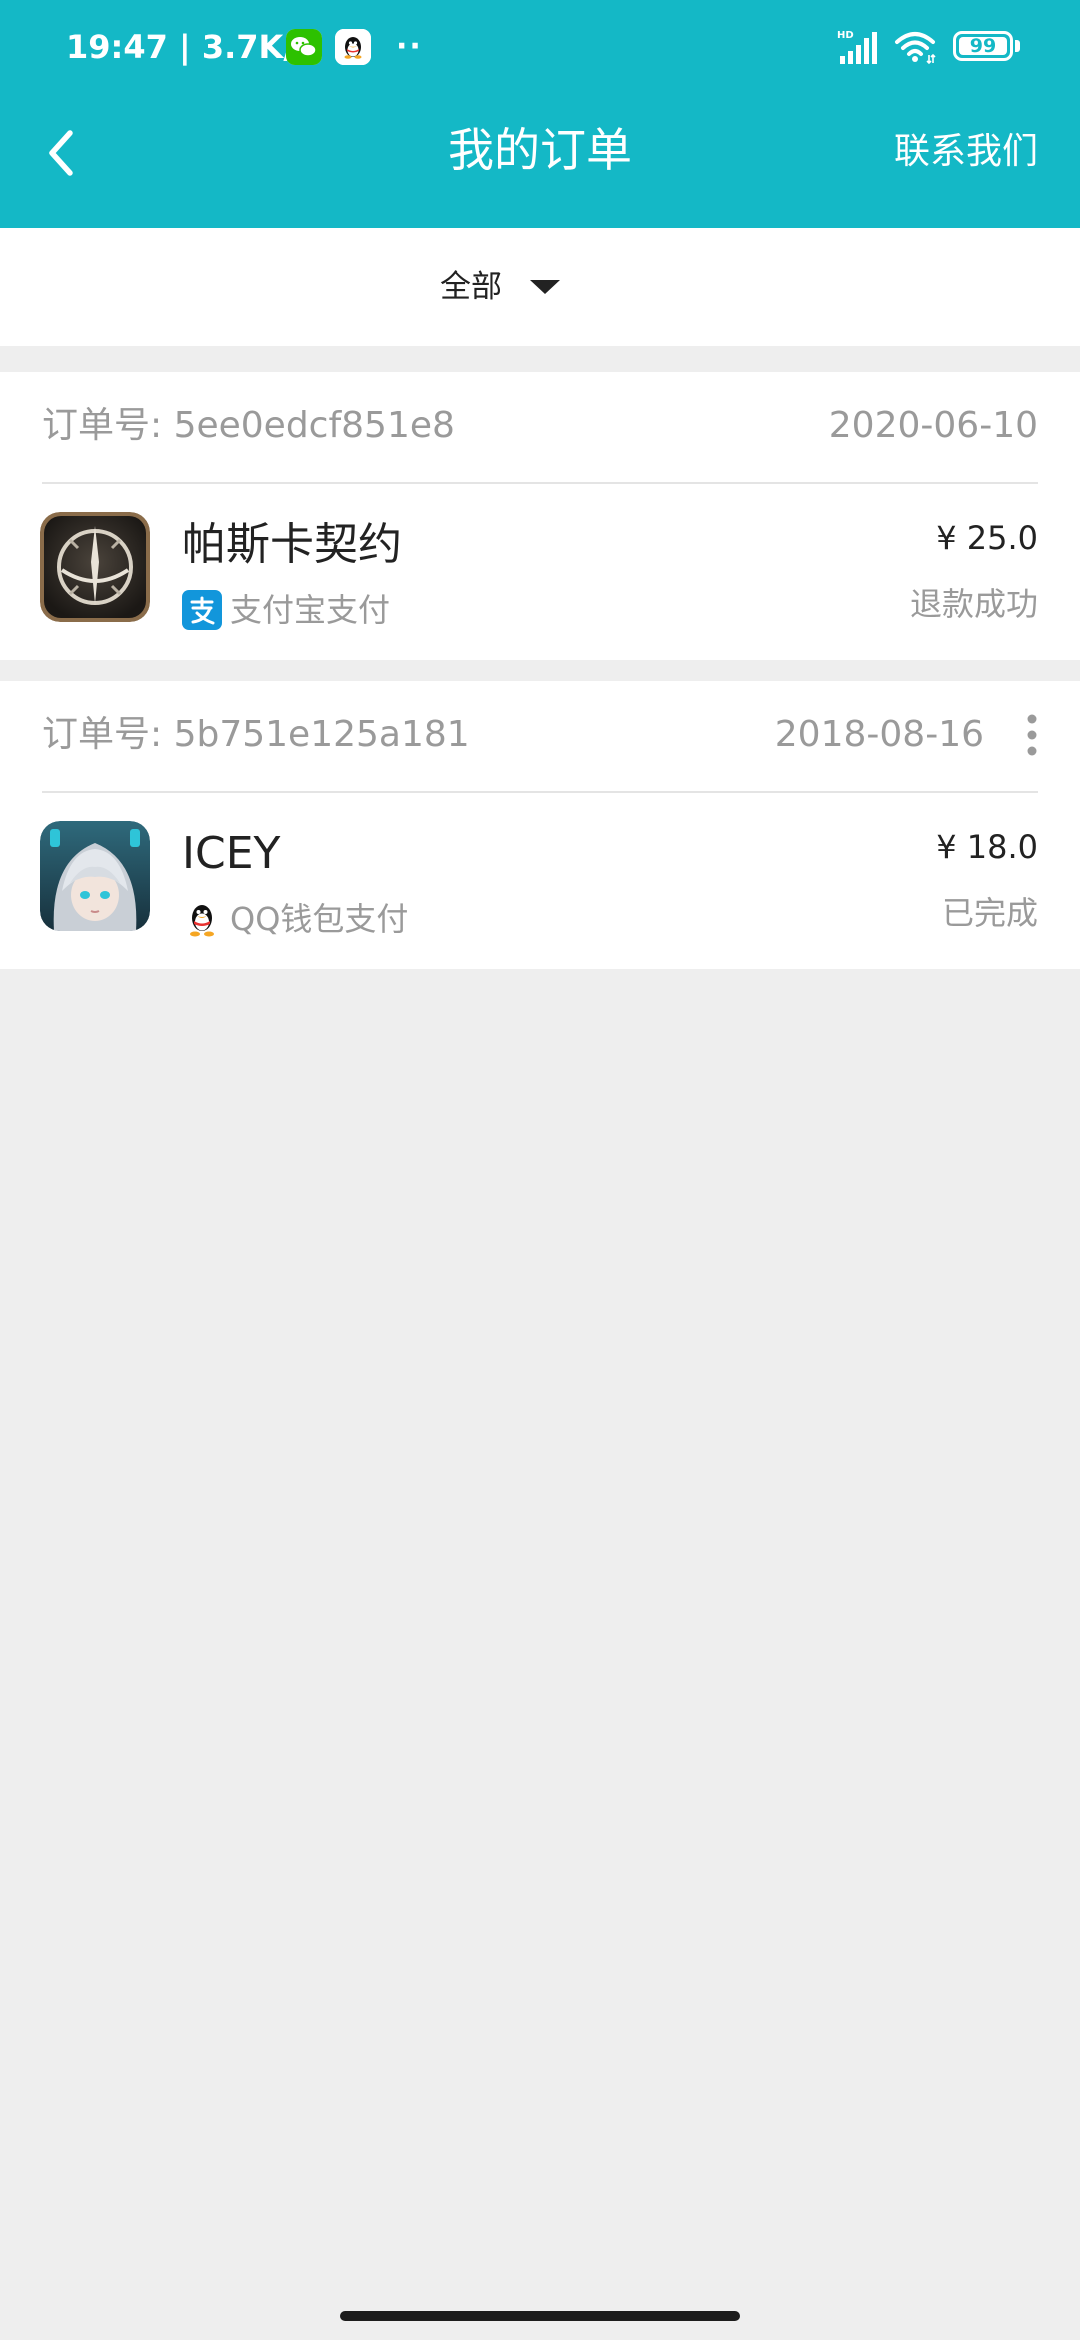 The height and width of the screenshot is (2340, 1080). I want to click on triangle-down-icon, so click(545, 287).